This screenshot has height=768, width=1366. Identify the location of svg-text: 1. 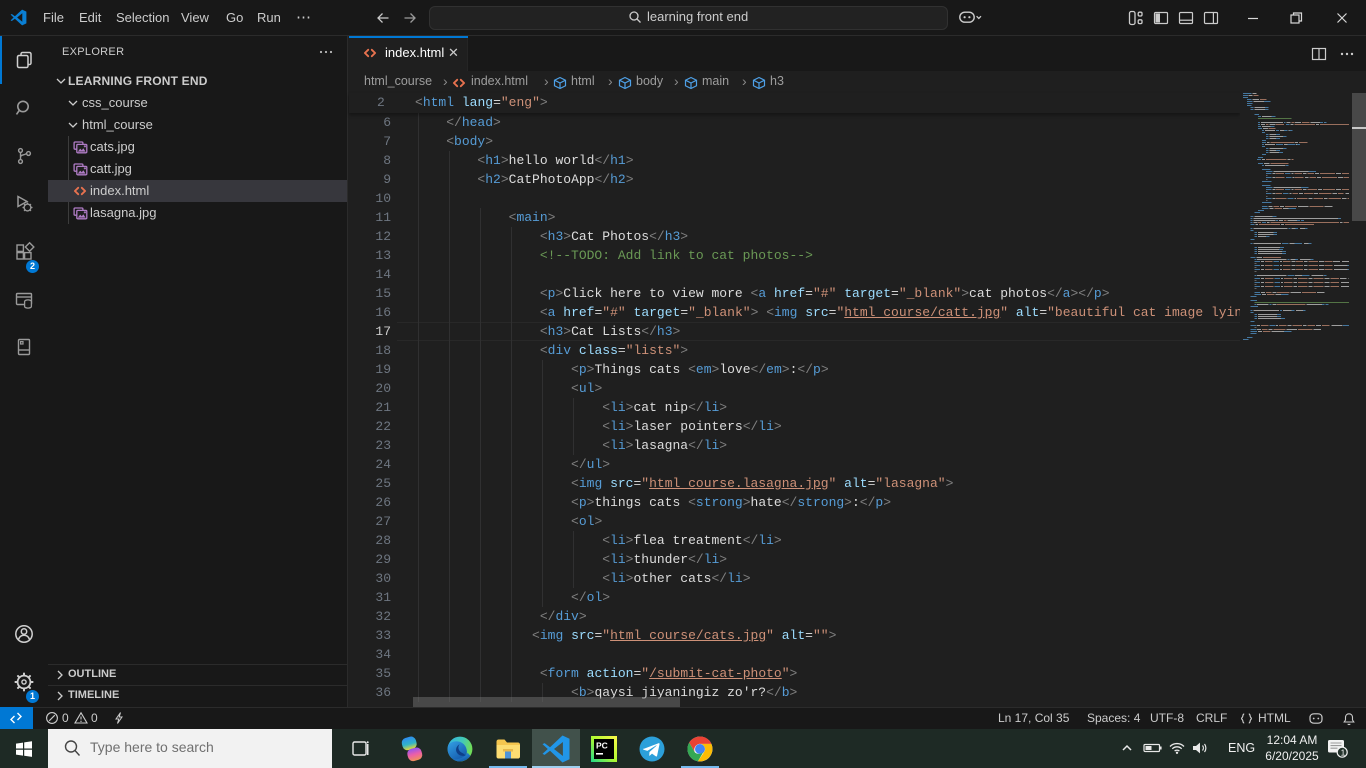
(1343, 752).